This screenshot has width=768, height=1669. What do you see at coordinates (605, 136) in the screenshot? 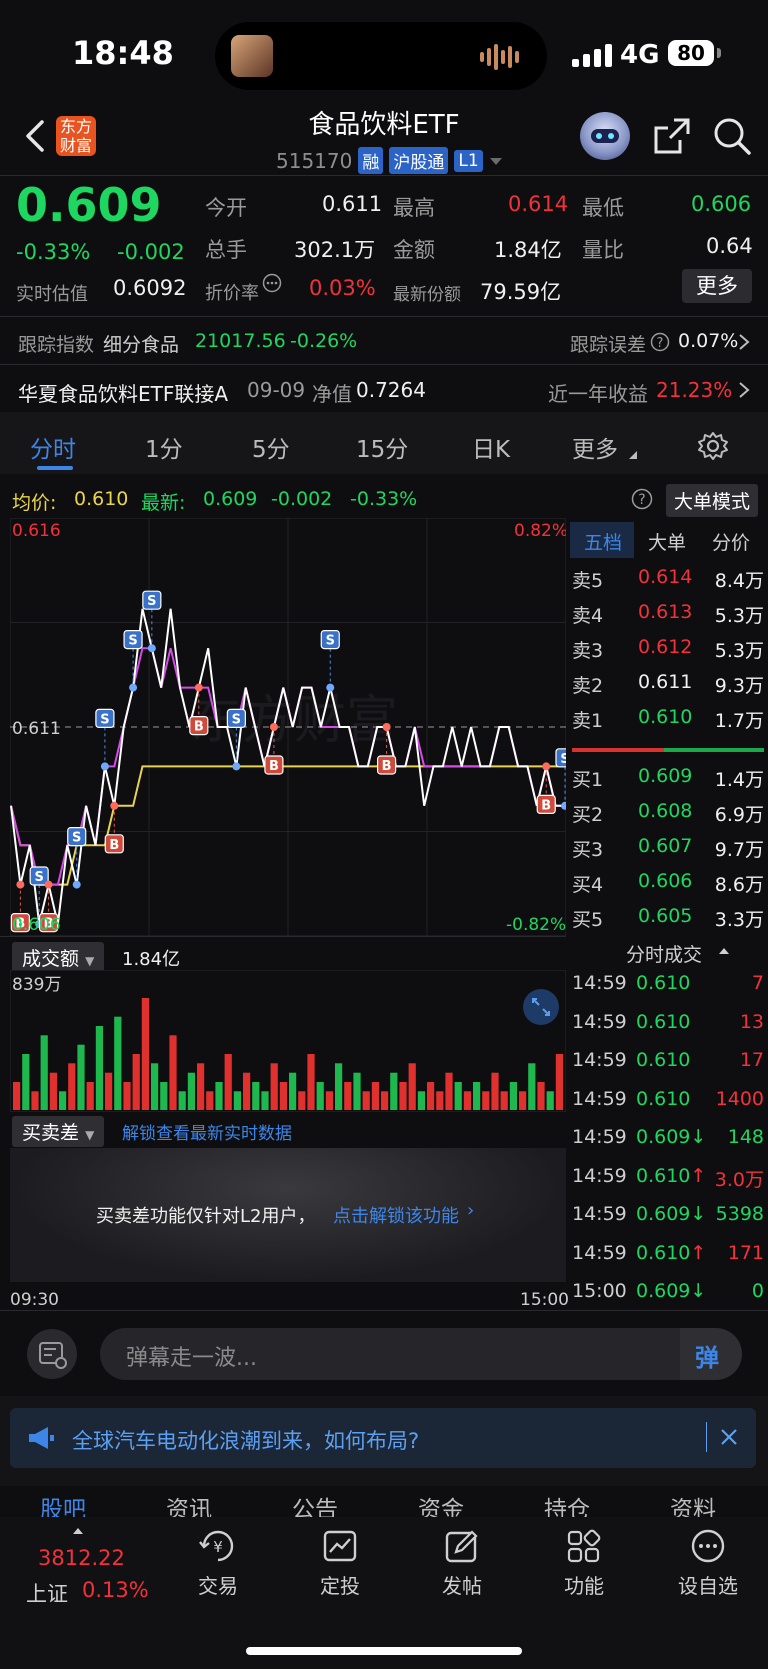
I see `assistant-robot-icon` at bounding box center [605, 136].